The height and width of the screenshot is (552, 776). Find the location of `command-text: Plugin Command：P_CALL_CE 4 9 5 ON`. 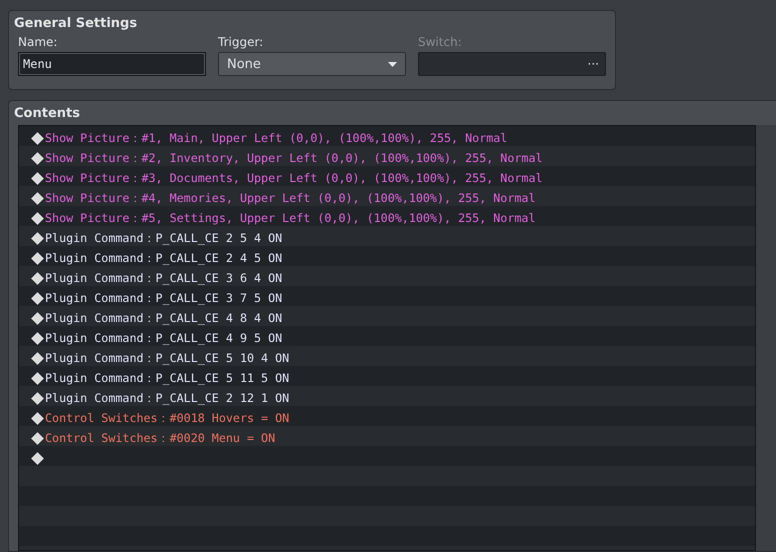

command-text: Plugin Command：P_CALL_CE 4 9 5 ON is located at coordinates (163, 338).